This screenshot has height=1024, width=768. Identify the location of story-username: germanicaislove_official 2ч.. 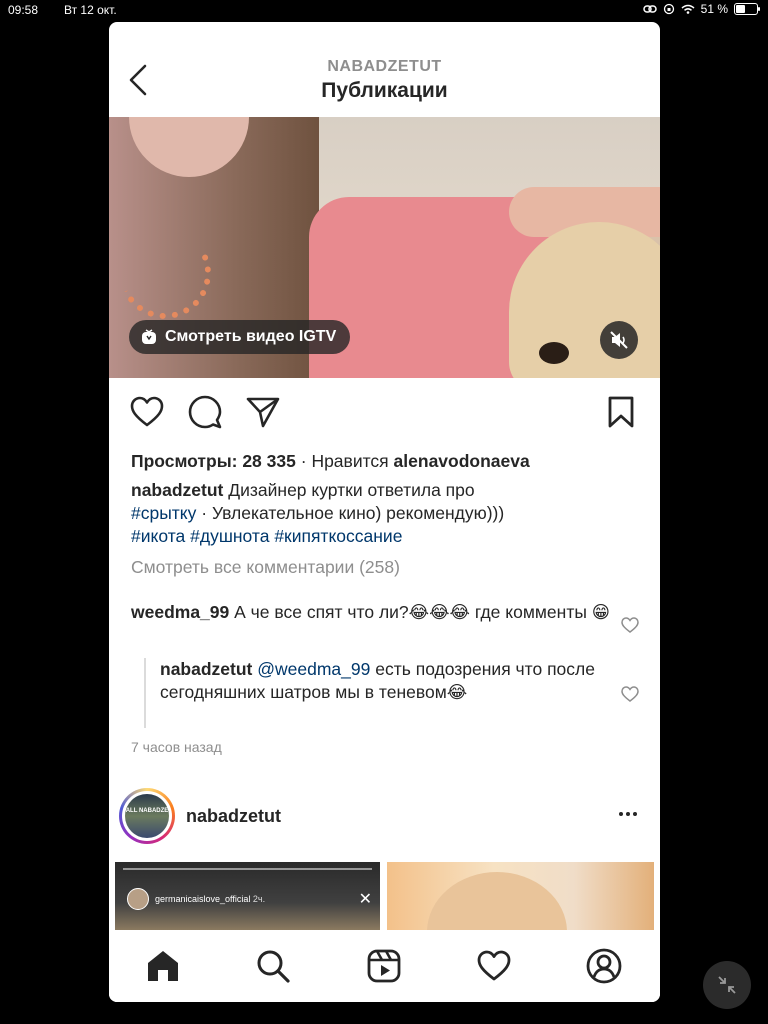
(210, 899).